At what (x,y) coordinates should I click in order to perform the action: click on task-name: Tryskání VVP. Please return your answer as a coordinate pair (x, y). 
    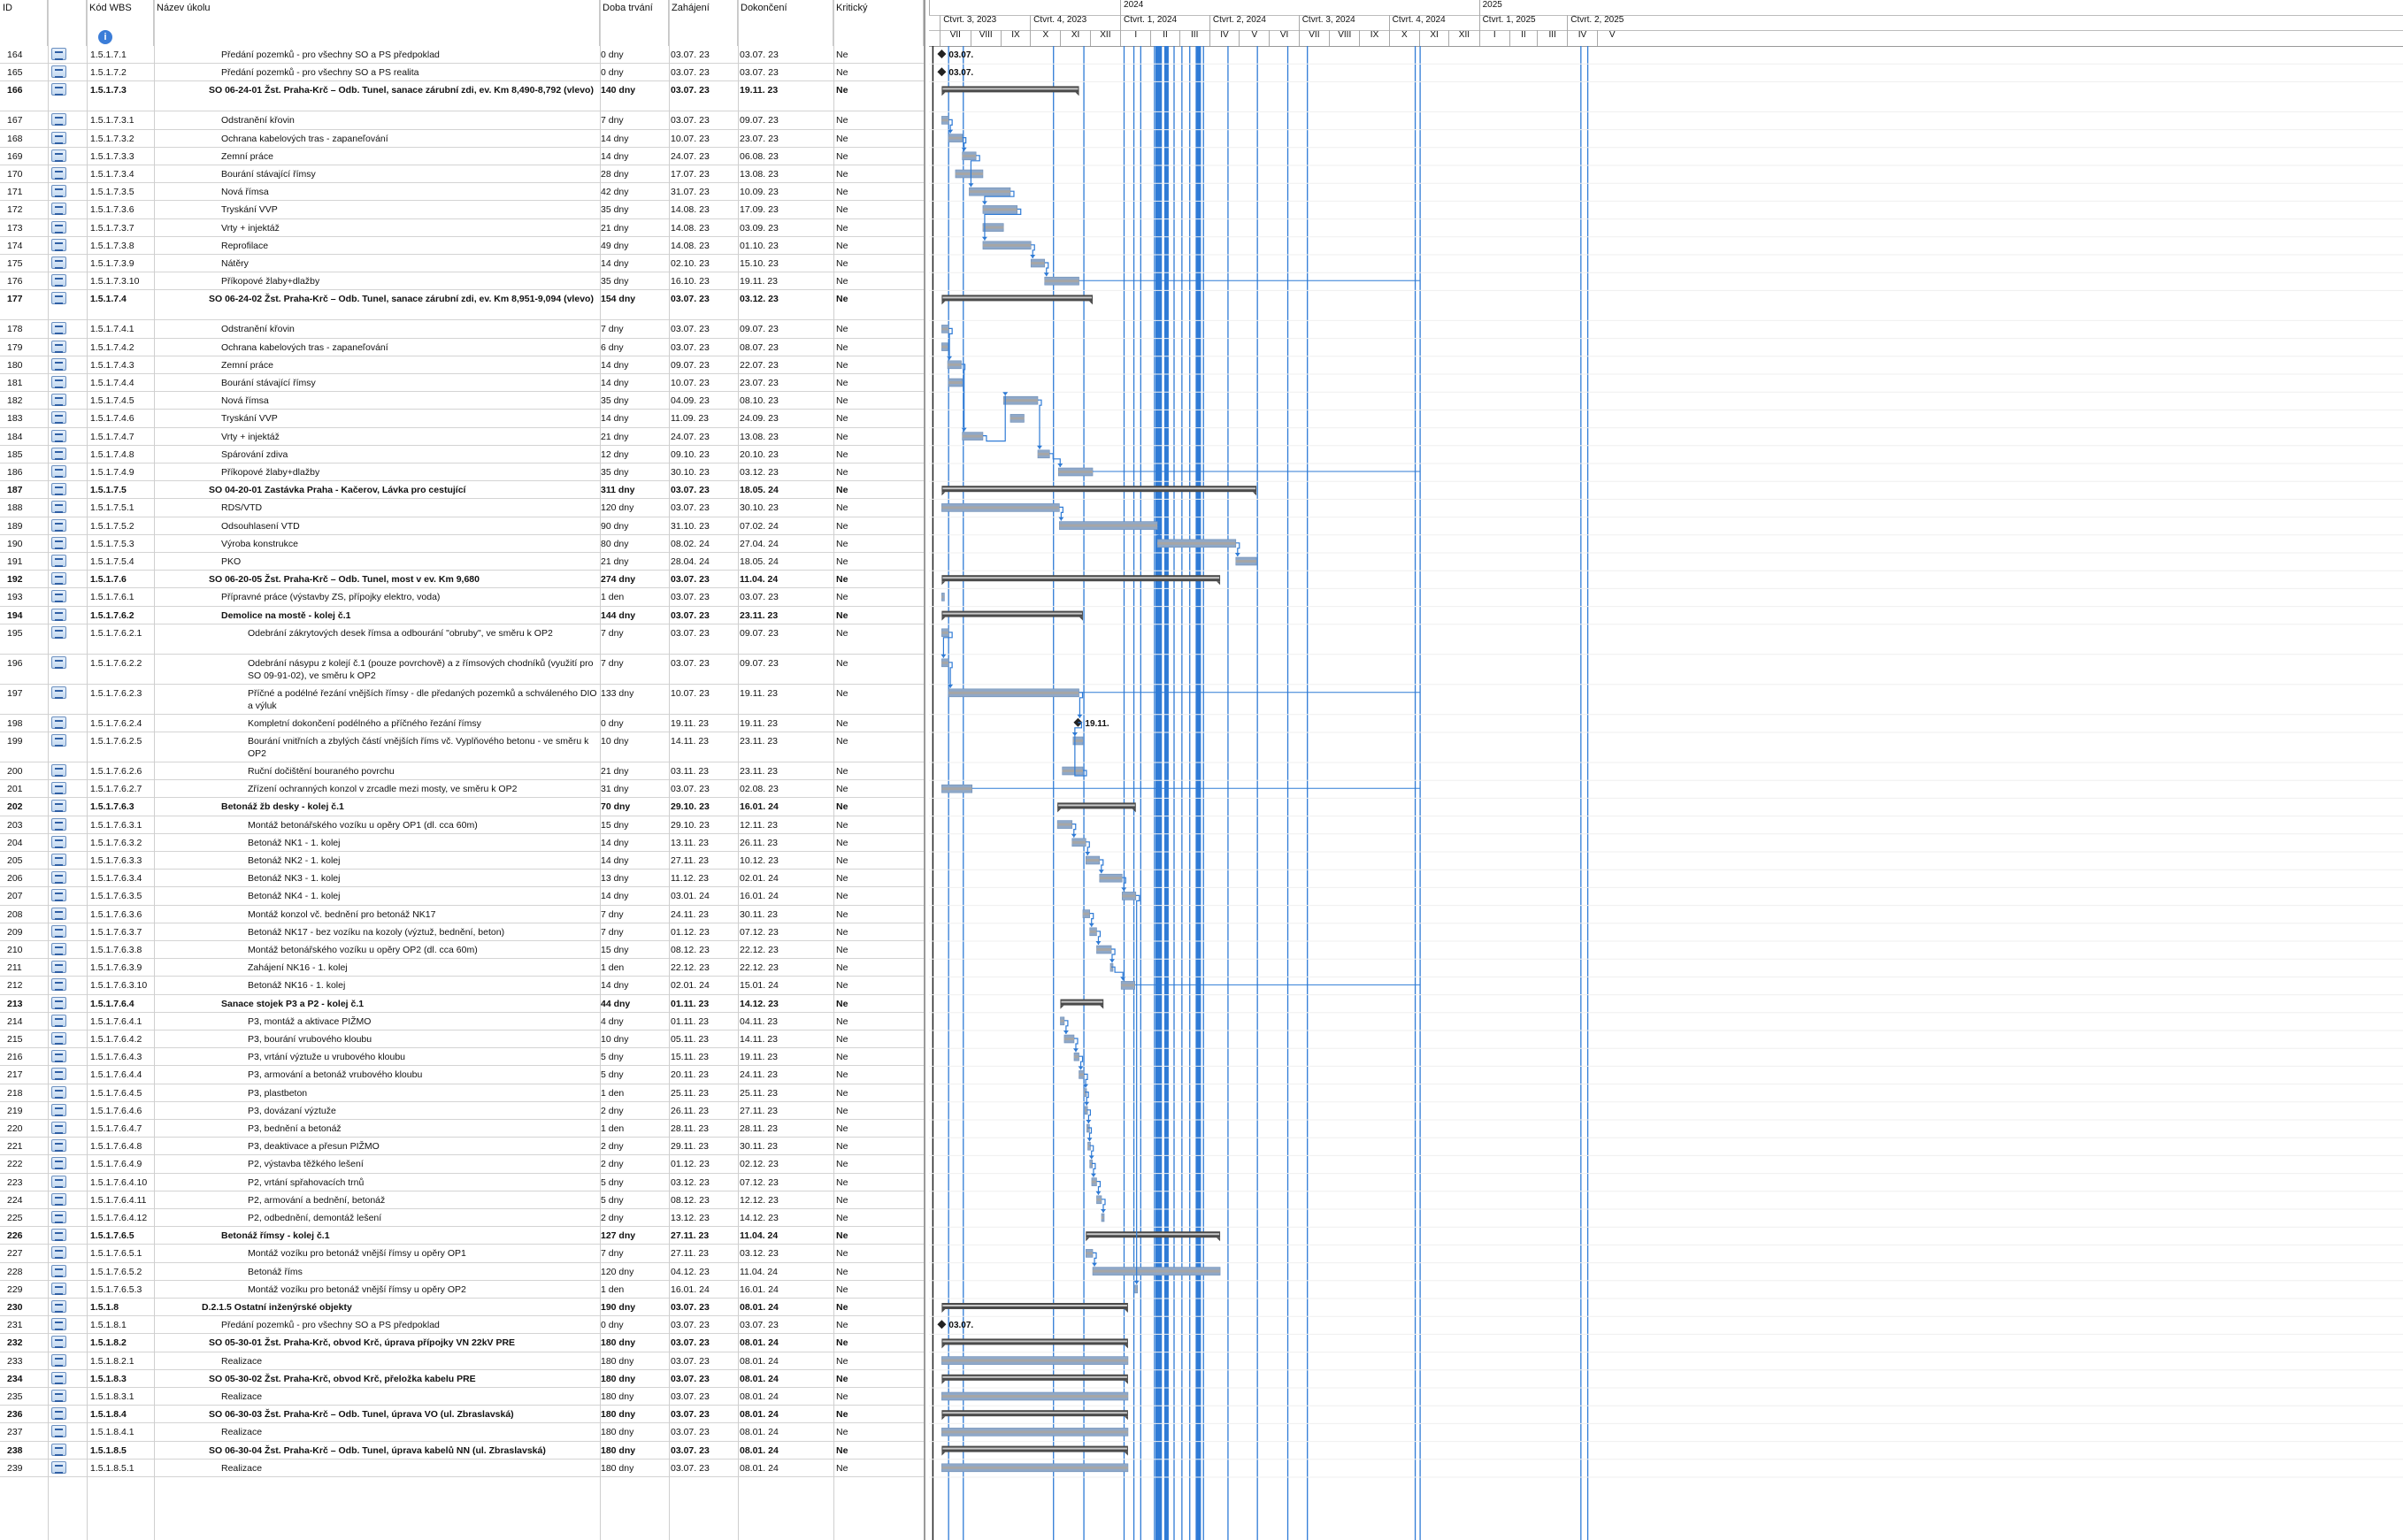
    Looking at the image, I should click on (409, 209).